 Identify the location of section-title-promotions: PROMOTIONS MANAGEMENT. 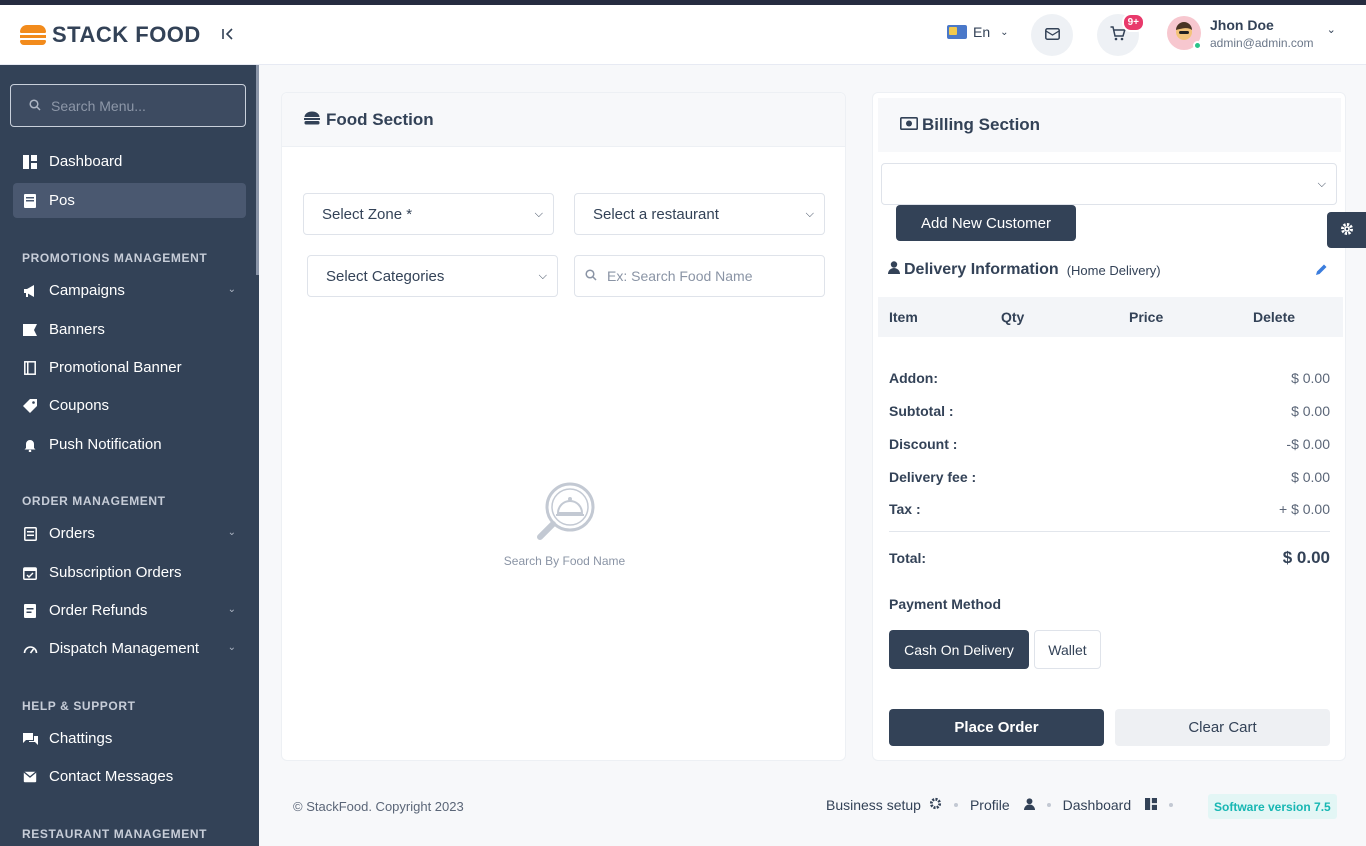
(115, 258).